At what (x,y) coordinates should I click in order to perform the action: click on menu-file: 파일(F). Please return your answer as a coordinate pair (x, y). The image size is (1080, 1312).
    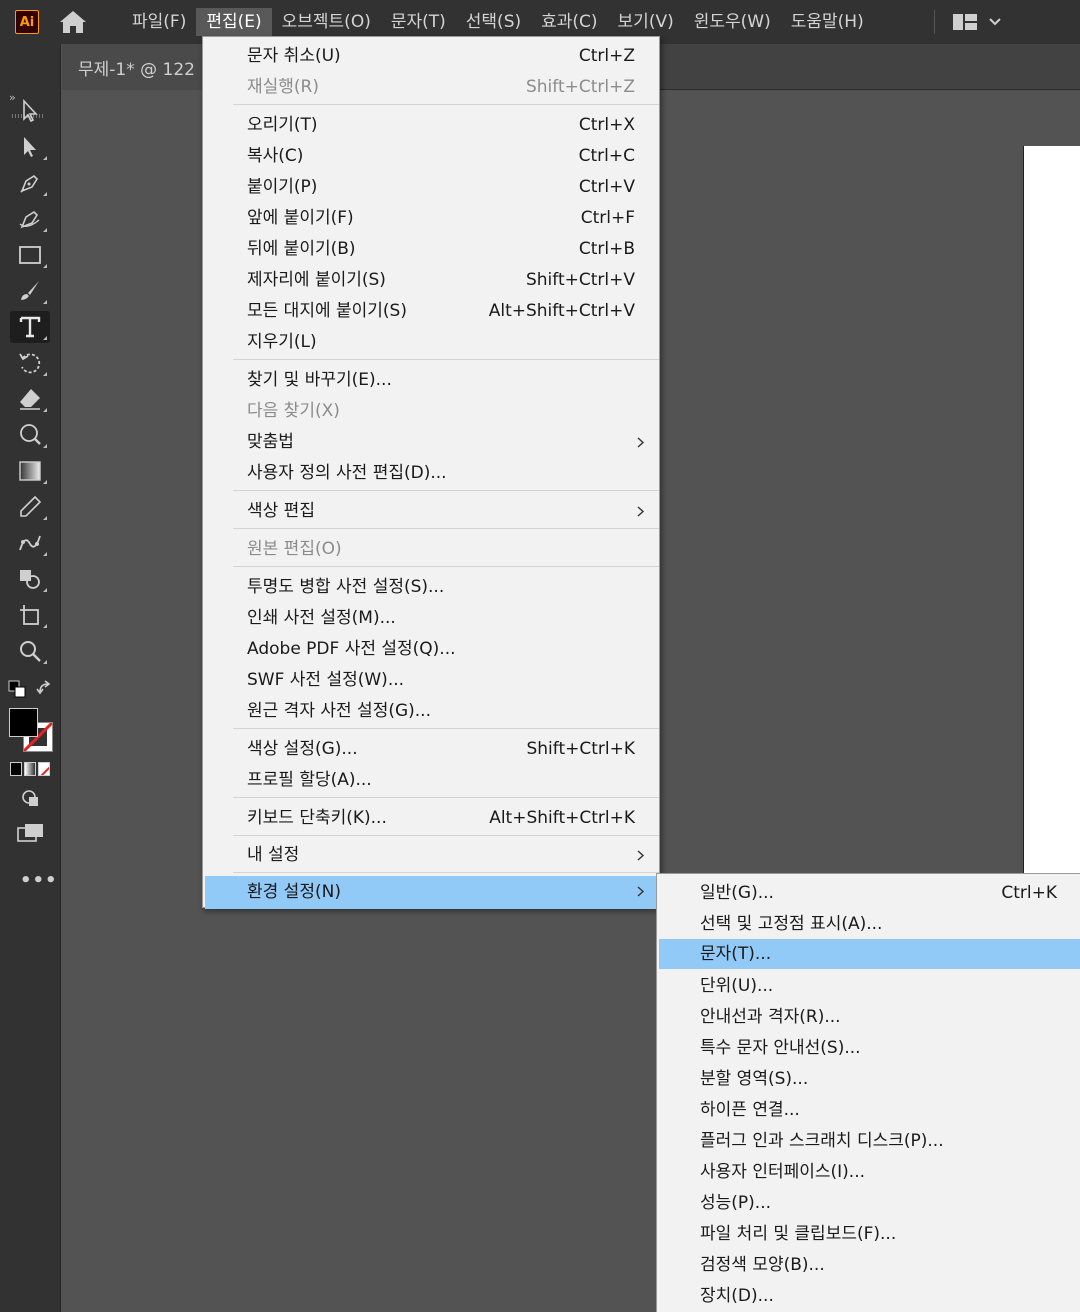
    Looking at the image, I should click on (159, 22).